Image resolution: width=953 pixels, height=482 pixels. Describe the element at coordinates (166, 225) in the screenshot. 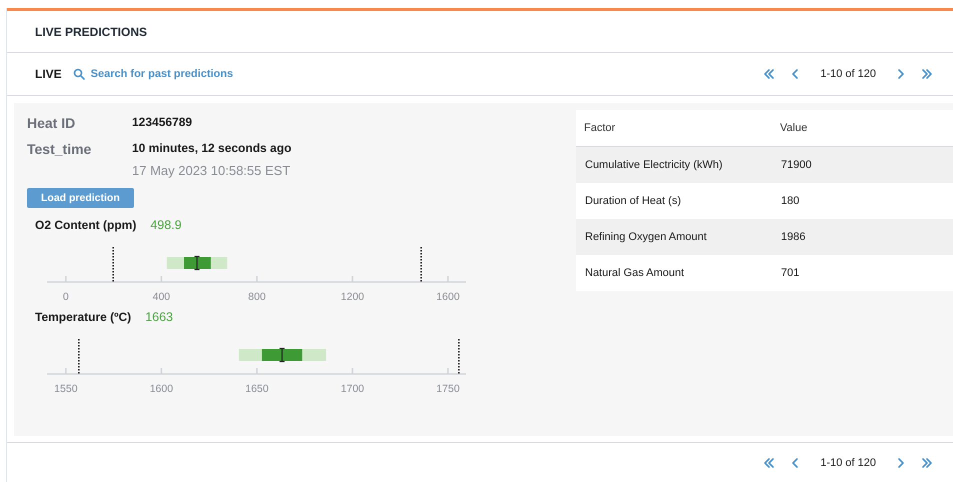

I see `gauge-reading: 498.9` at that location.